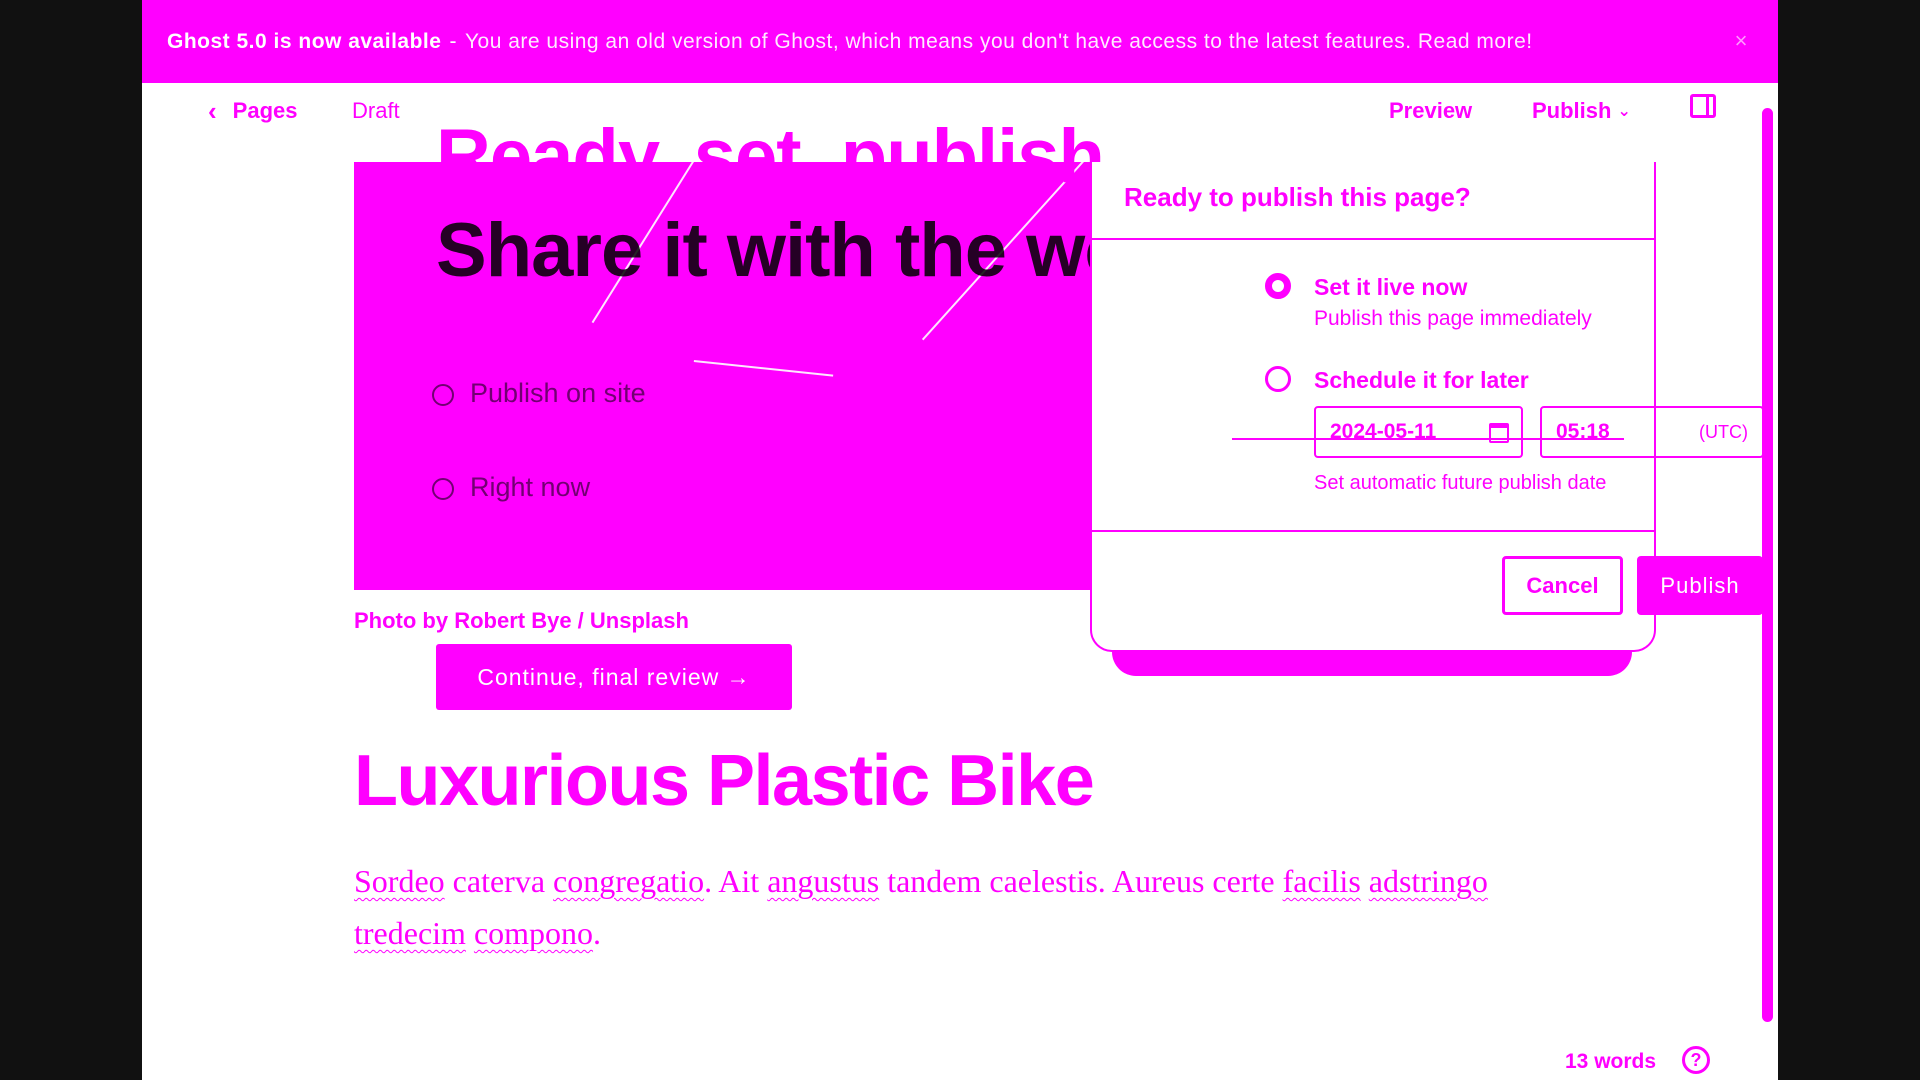 Image resolution: width=1920 pixels, height=1080 pixels. What do you see at coordinates (304, 41) in the screenshot?
I see `banner-title: Ghost 5.0 is now available` at bounding box center [304, 41].